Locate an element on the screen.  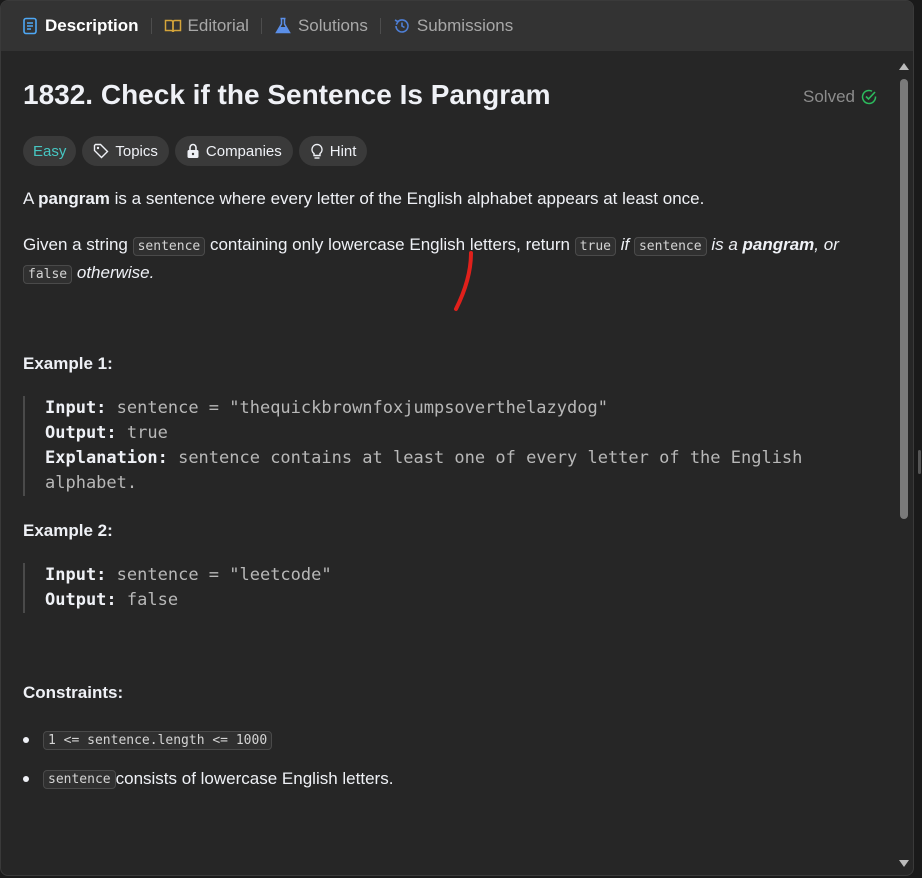
tab-label: Description is located at coordinates (92, 25).